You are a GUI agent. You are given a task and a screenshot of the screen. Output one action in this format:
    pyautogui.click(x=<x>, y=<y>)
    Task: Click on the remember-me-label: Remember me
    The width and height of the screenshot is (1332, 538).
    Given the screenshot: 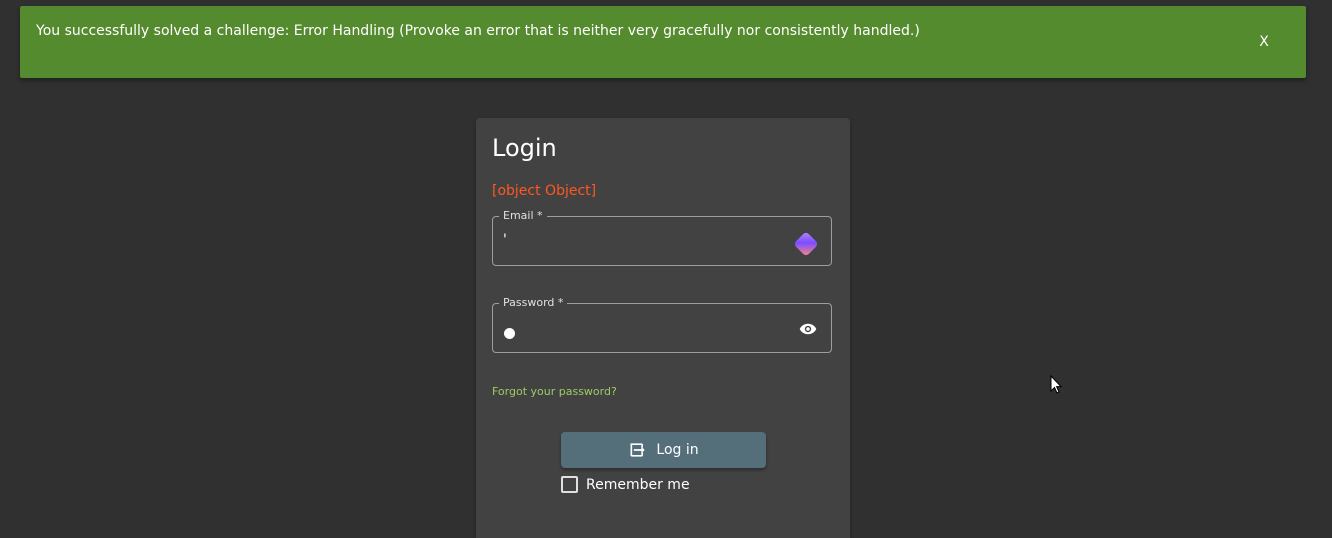 What is the action you would take?
    pyautogui.click(x=638, y=484)
    